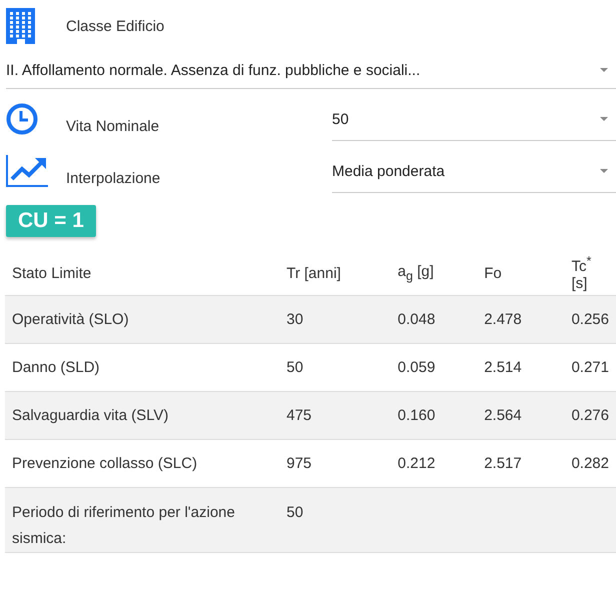  What do you see at coordinates (142, 273) in the screenshot?
I see `column-header: Stato Limite` at bounding box center [142, 273].